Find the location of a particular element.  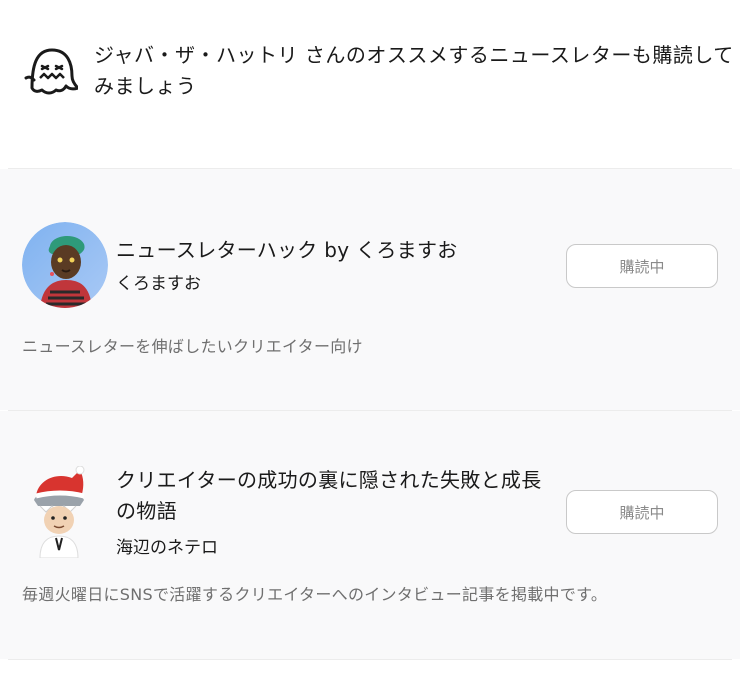

newsletter-description: ニュースレターを伸ばしたいクリエイター向け is located at coordinates (192, 346).